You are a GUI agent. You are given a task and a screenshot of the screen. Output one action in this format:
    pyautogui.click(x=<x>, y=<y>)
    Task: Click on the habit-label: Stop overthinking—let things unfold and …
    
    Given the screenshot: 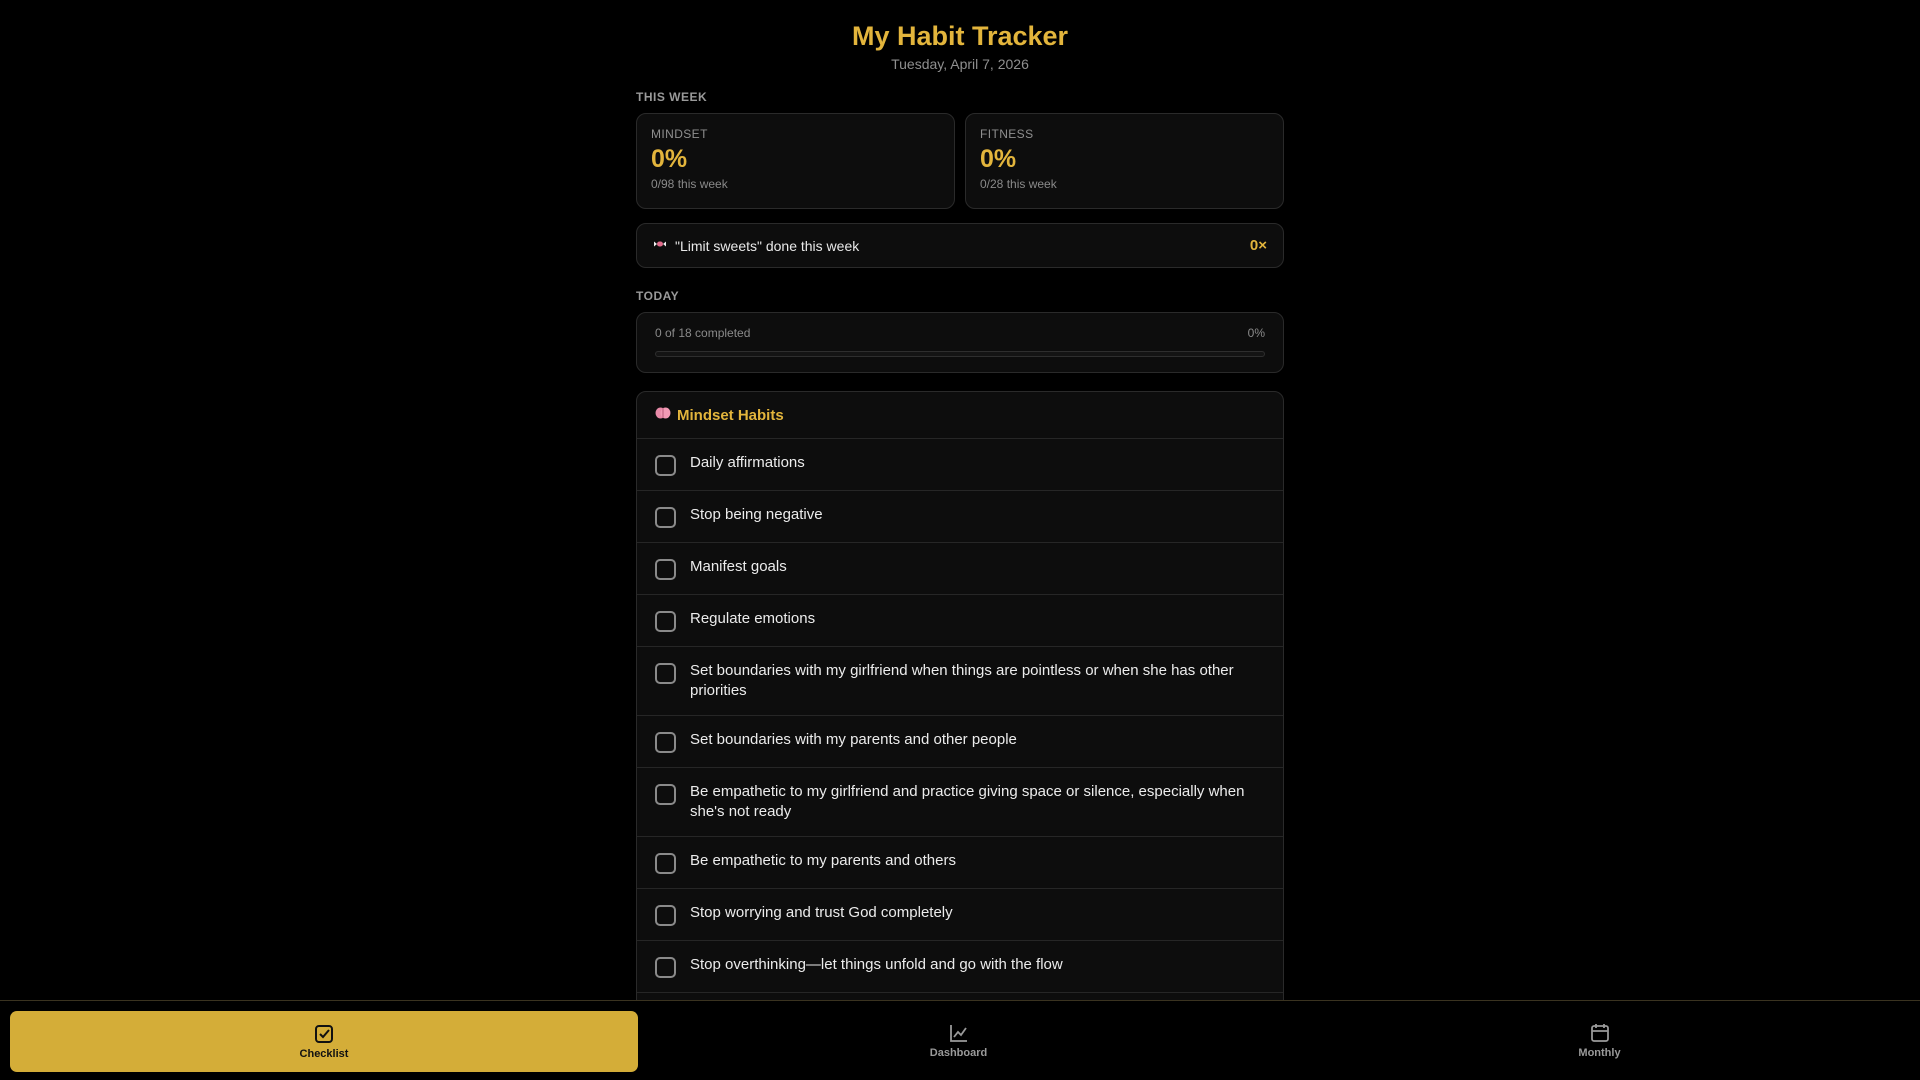 What is the action you would take?
    pyautogui.click(x=876, y=964)
    